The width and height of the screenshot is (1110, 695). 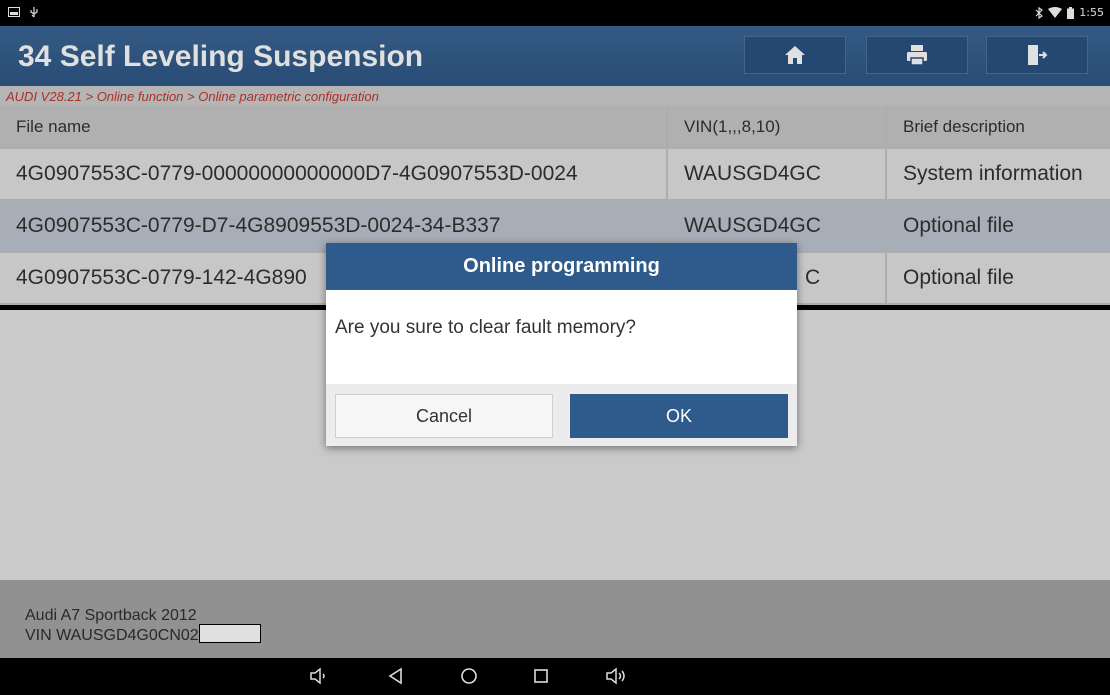 I want to click on back-icon, so click(x=396, y=676).